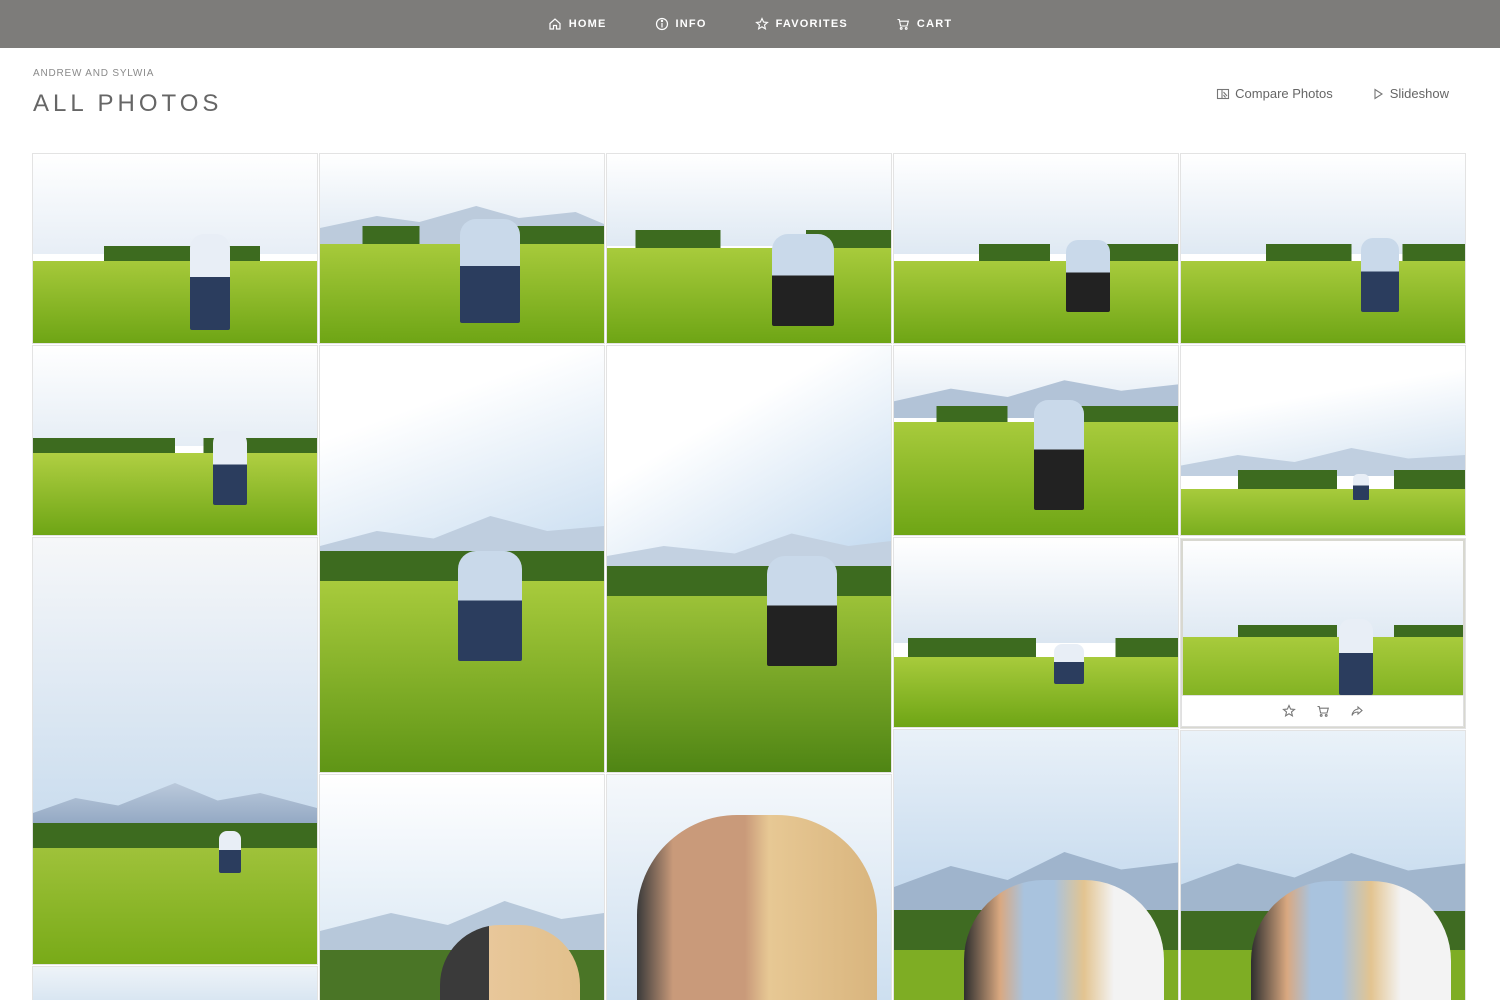 The image size is (1500, 1000). Describe the element at coordinates (1357, 711) in the screenshot. I see `share-icon` at that location.